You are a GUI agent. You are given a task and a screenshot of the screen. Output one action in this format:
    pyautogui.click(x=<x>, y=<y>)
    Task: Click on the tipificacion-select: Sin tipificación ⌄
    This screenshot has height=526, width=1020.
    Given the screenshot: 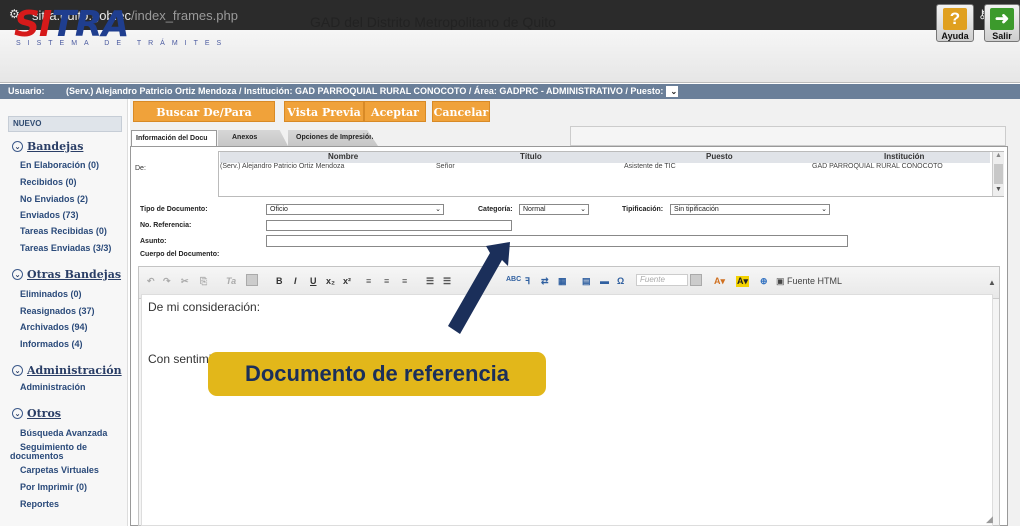 What is the action you would take?
    pyautogui.click(x=750, y=209)
    